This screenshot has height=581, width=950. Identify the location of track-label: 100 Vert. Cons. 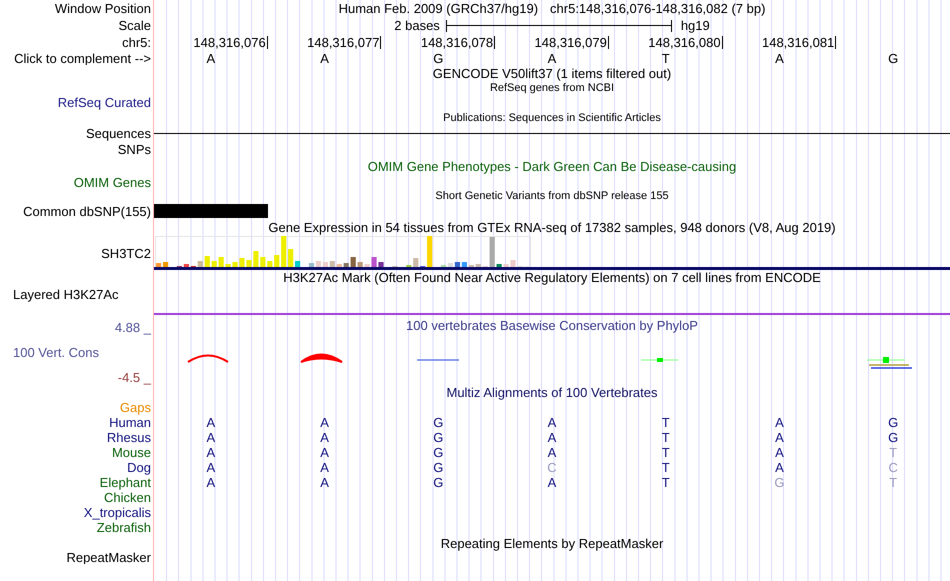
(56, 352).